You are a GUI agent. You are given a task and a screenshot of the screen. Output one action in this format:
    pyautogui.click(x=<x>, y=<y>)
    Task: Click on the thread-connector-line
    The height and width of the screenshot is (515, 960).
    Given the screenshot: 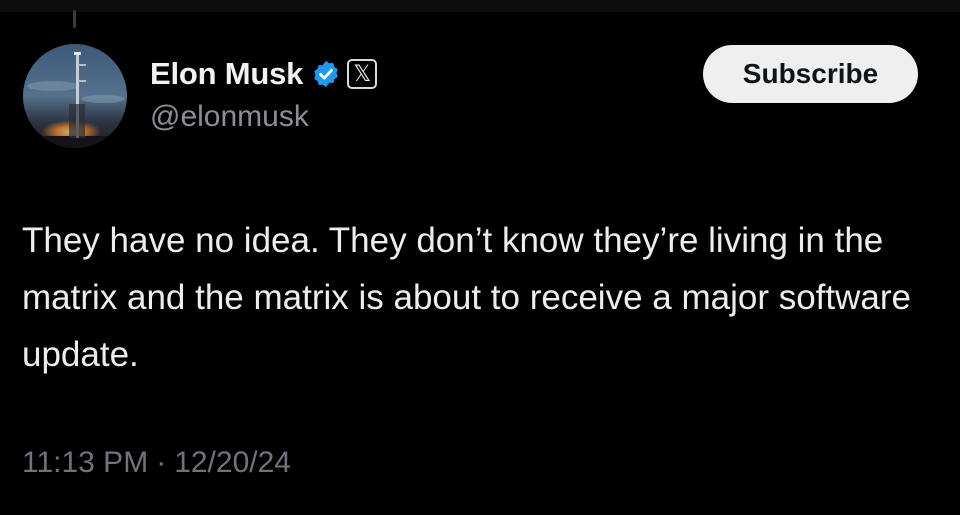 What is the action you would take?
    pyautogui.click(x=74, y=19)
    